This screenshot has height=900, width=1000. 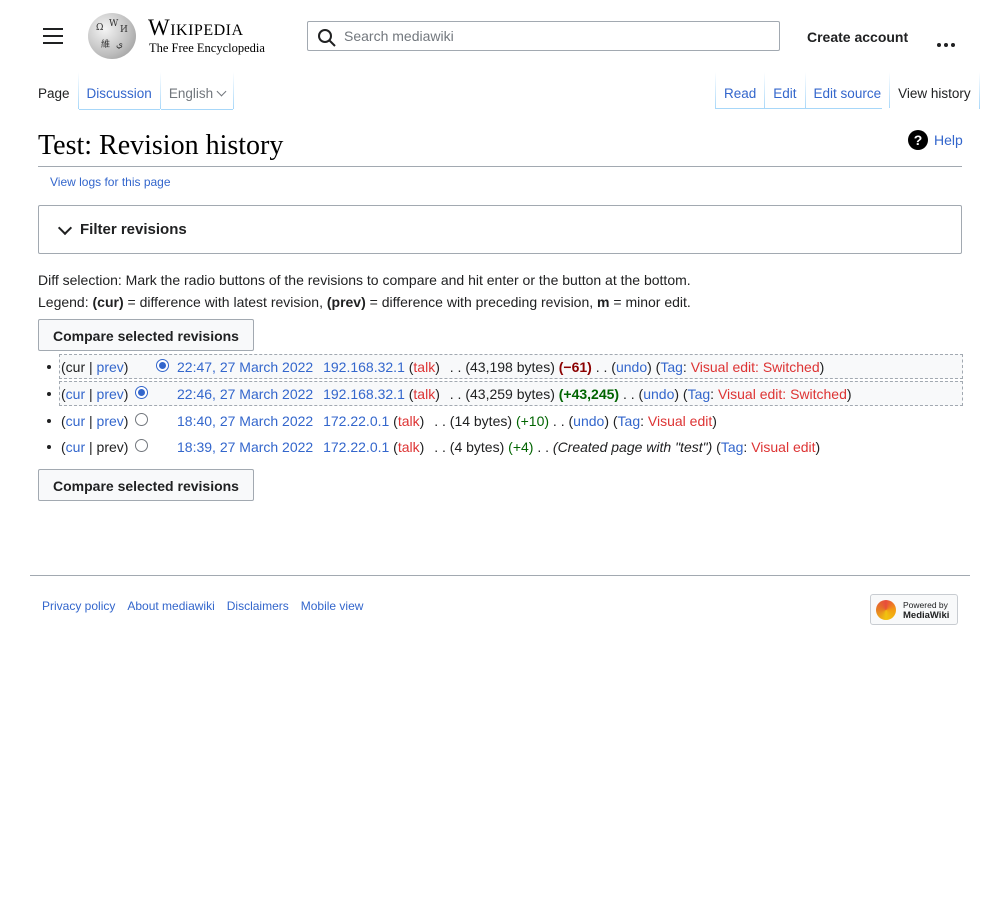 I want to click on filter-revisions-panel: Filter revisions, so click(x=500, y=229).